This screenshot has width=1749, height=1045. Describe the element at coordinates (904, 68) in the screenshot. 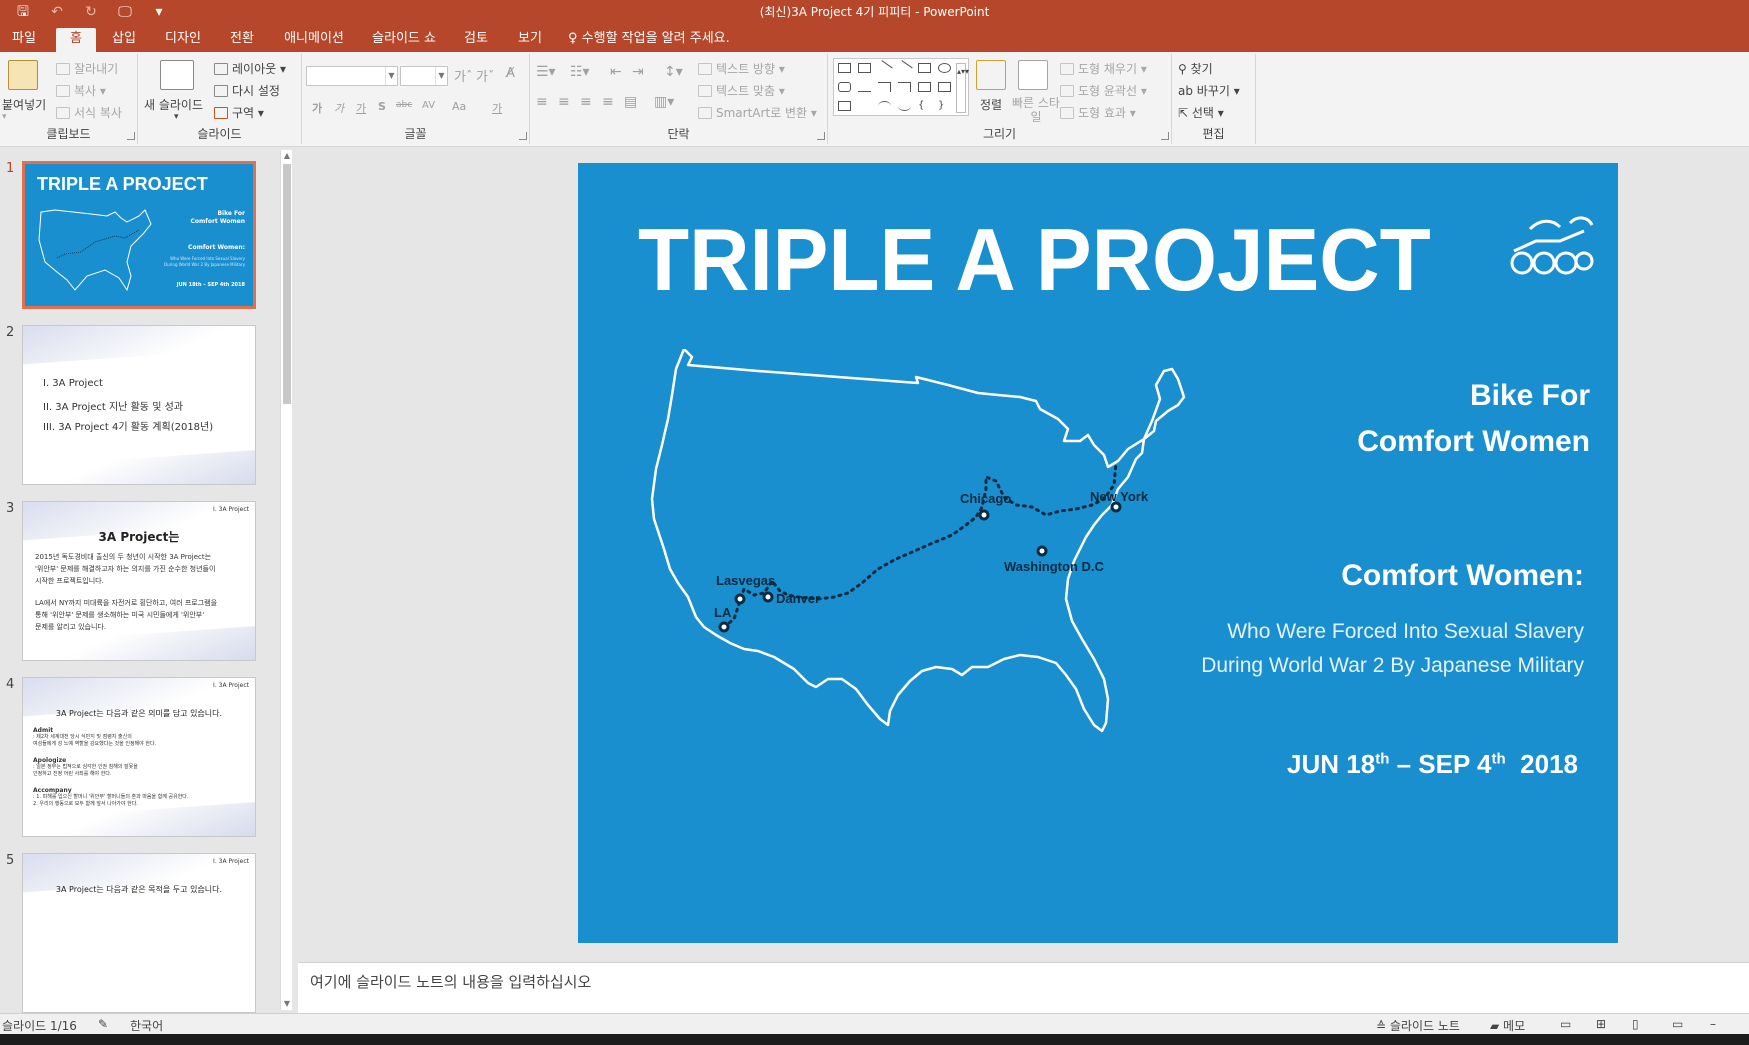

I see `arrow-shape-icon` at that location.